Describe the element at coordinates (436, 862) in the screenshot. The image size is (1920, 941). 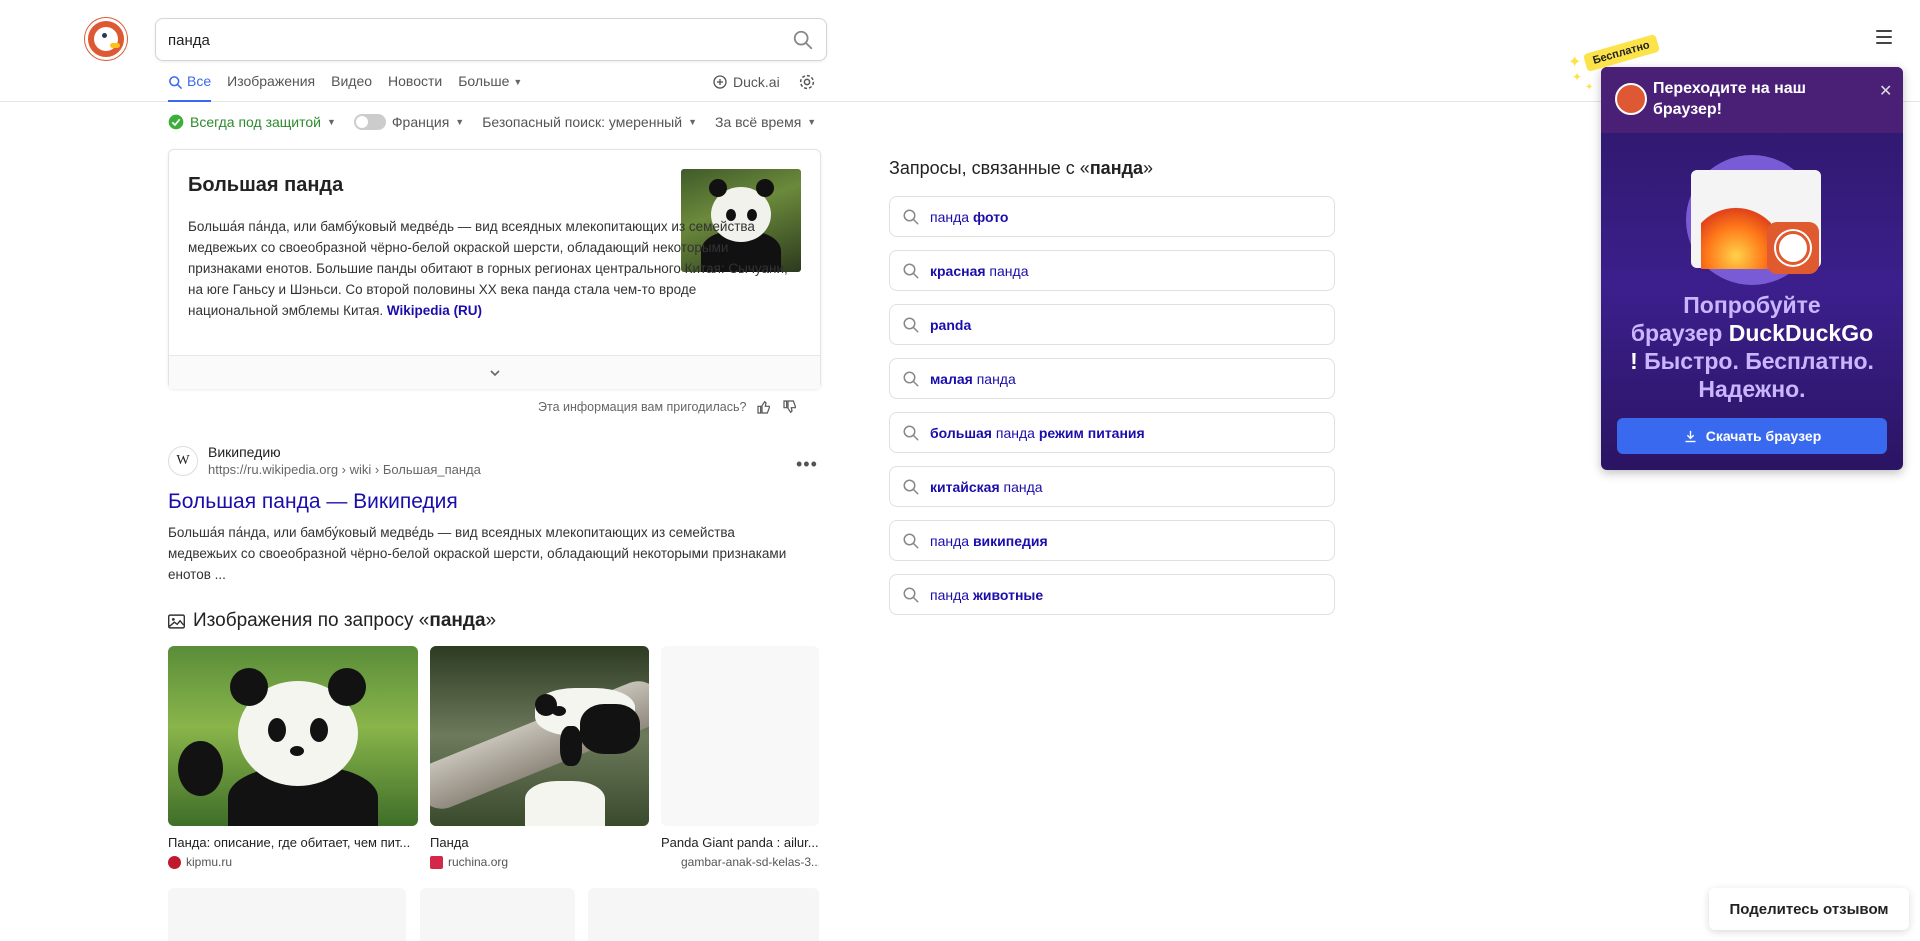
I see `ruchina-favicon` at that location.